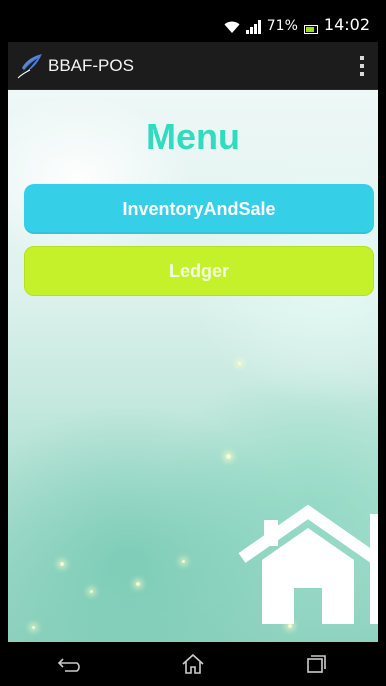  I want to click on status-time: 14:02, so click(346, 24).